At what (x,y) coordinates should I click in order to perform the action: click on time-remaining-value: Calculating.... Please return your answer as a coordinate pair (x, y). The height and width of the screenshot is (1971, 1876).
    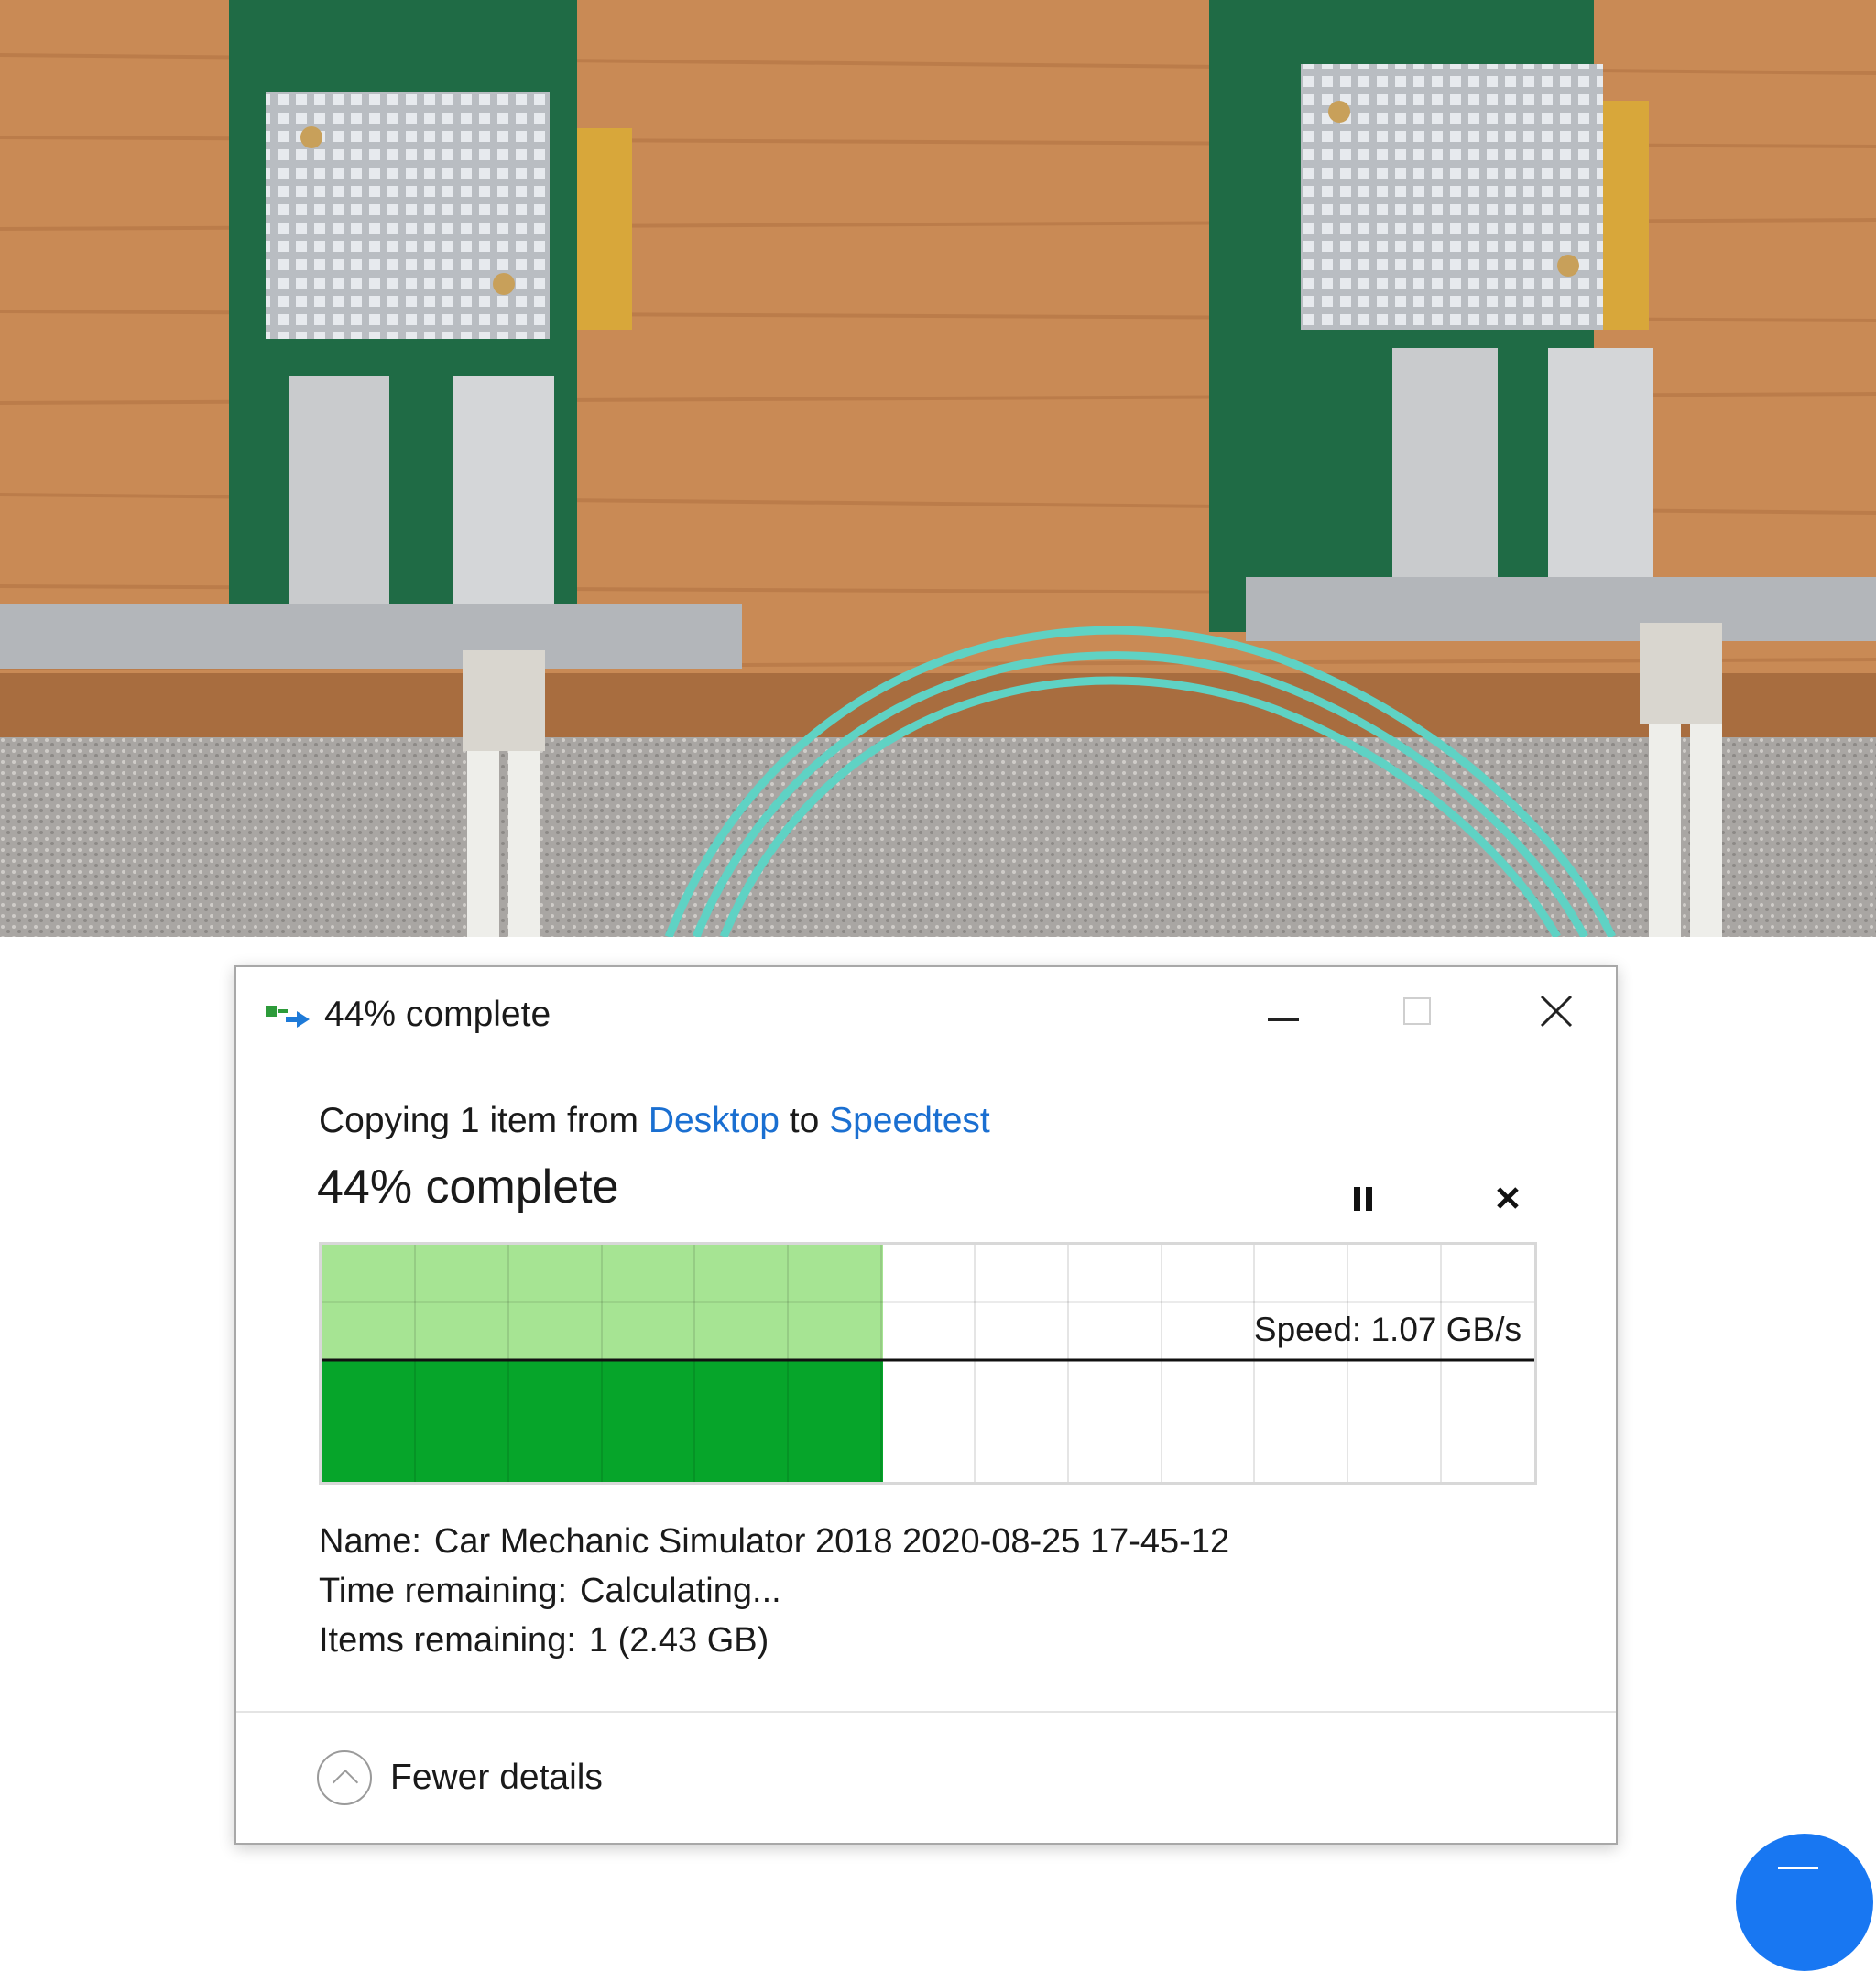
    Looking at the image, I should click on (680, 1591).